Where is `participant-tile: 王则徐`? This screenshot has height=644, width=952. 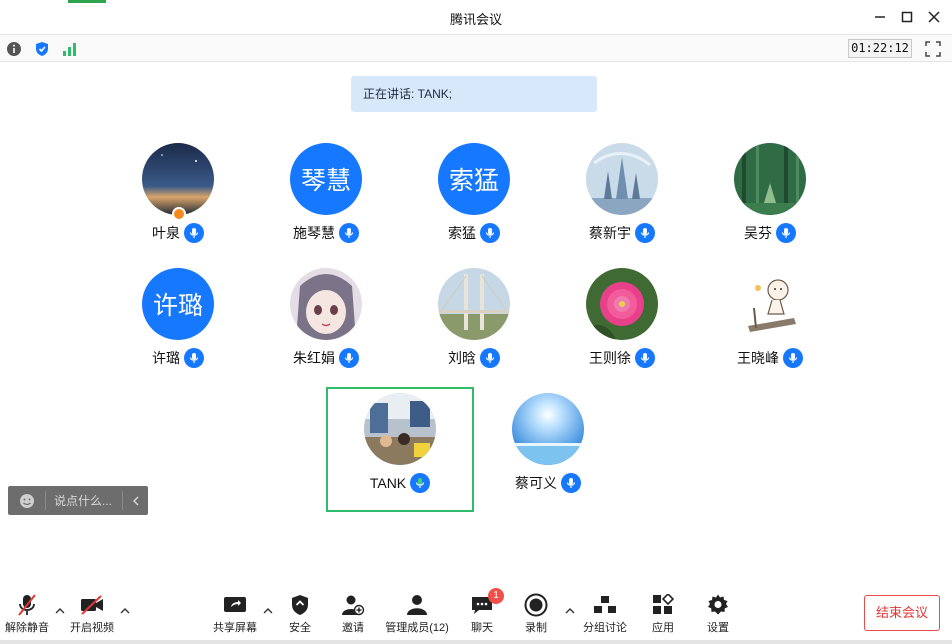 participant-tile: 王则徐 is located at coordinates (622, 328).